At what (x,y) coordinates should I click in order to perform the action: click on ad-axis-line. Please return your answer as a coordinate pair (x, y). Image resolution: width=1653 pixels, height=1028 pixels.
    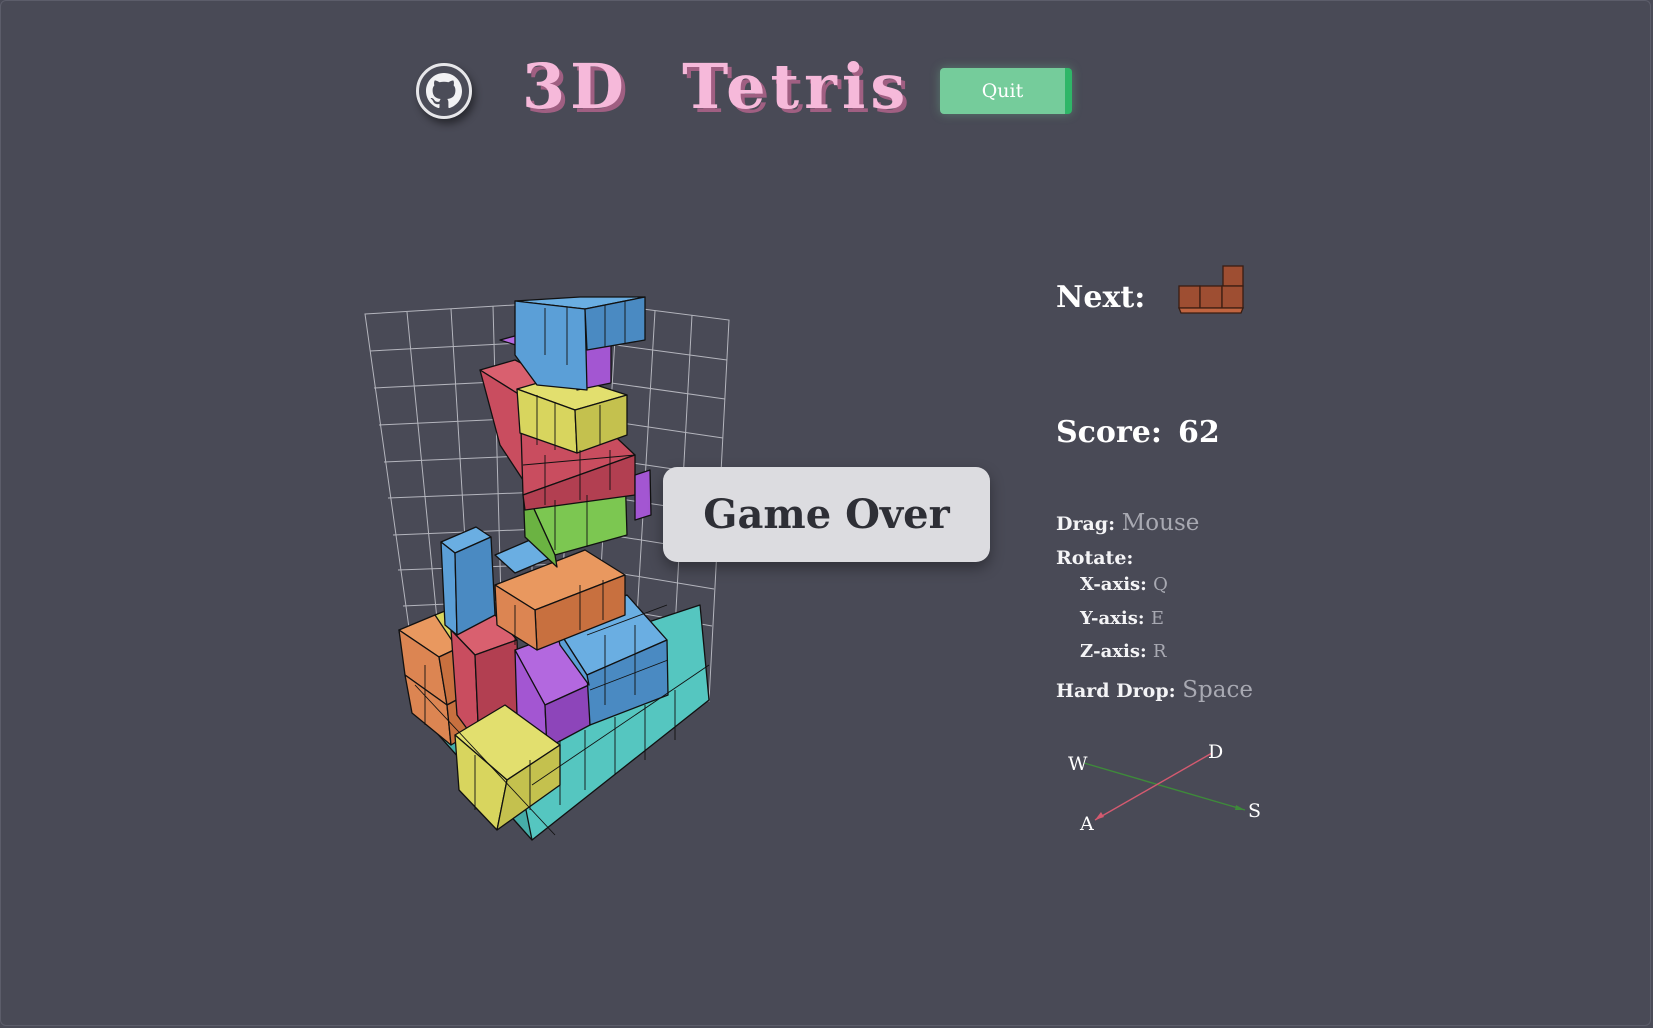
    Looking at the image, I should click on (1153, 786).